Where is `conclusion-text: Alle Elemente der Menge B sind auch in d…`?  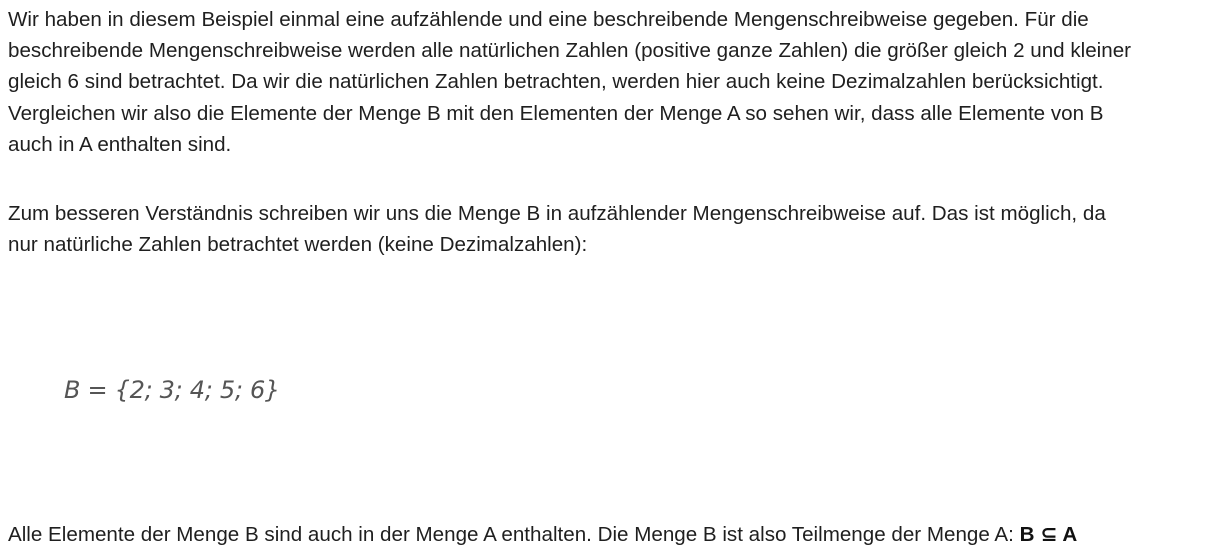
conclusion-text: Alle Elemente der Menge B sind auch in d… is located at coordinates (514, 534).